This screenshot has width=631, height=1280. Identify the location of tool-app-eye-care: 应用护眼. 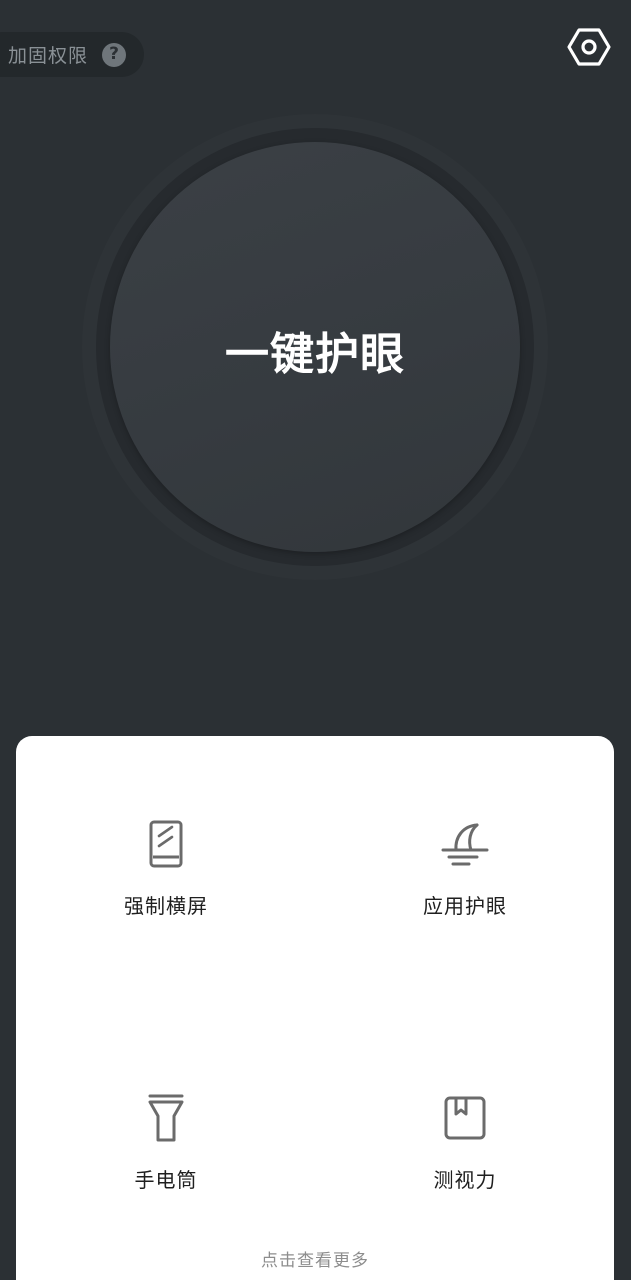
(465, 868).